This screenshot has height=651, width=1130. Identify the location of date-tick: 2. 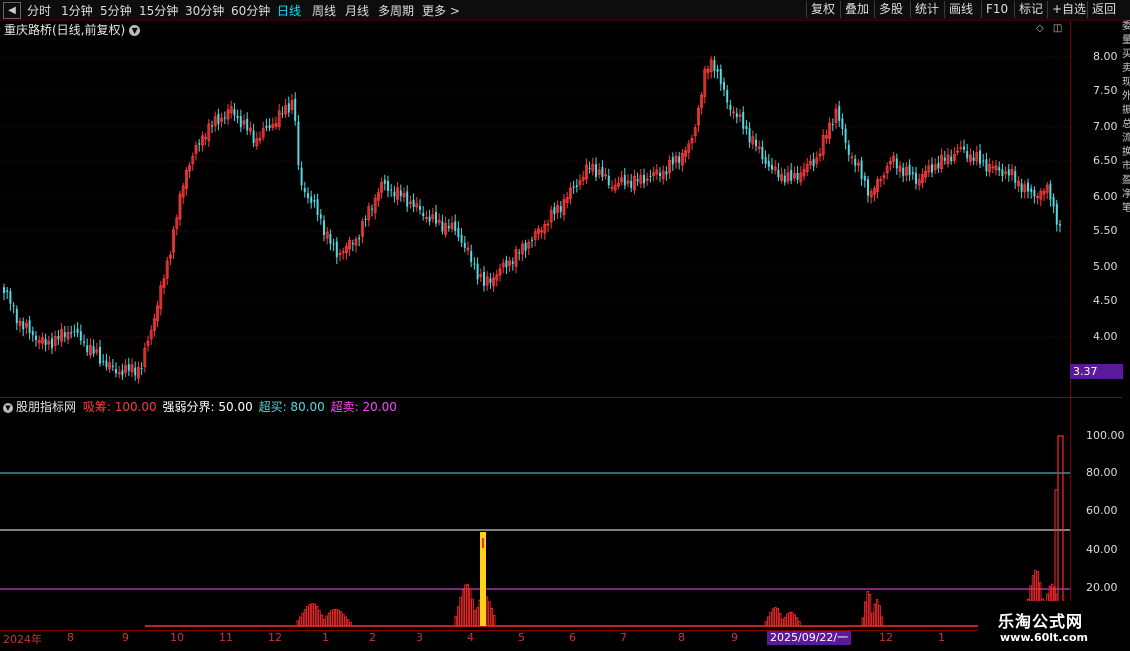
(372, 637).